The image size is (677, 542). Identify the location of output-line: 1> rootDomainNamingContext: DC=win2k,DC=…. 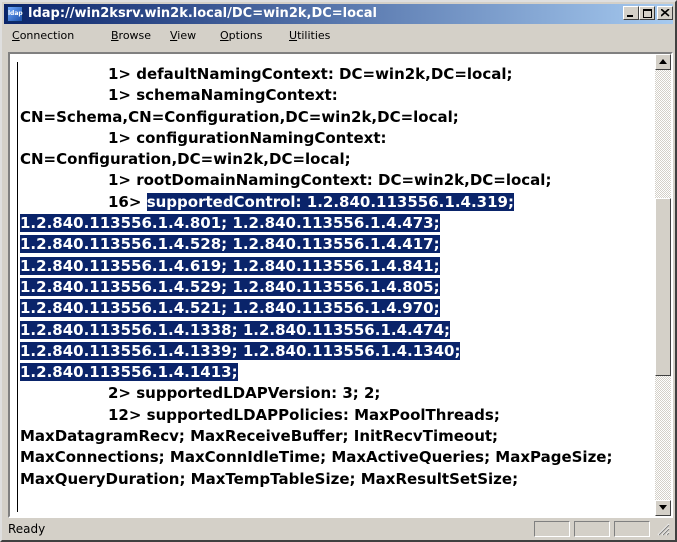
(336, 180).